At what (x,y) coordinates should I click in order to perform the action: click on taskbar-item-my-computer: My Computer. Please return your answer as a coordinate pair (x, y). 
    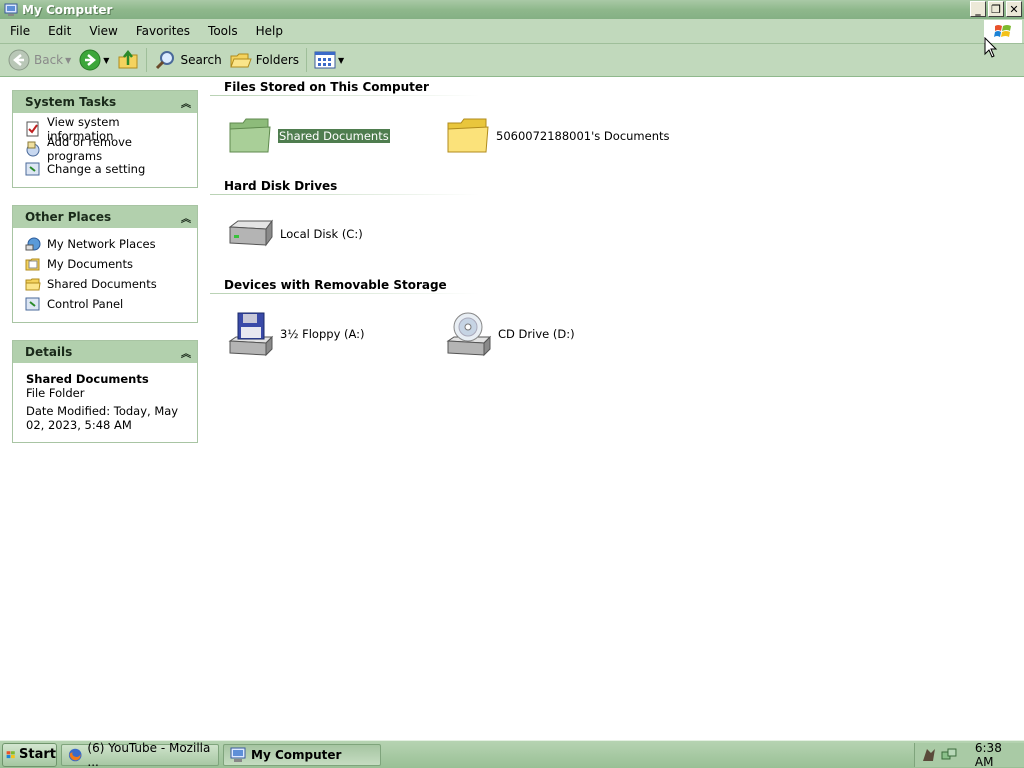
    Looking at the image, I should click on (302, 754).